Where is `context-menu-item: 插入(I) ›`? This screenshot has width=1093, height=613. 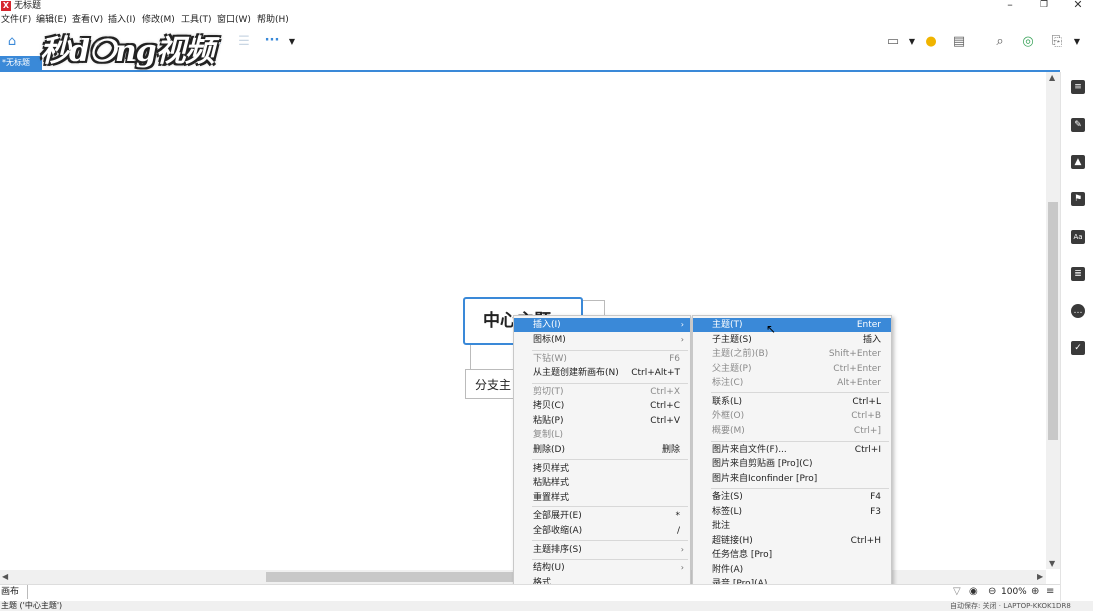
context-menu-item: 插入(I) › is located at coordinates (602, 325).